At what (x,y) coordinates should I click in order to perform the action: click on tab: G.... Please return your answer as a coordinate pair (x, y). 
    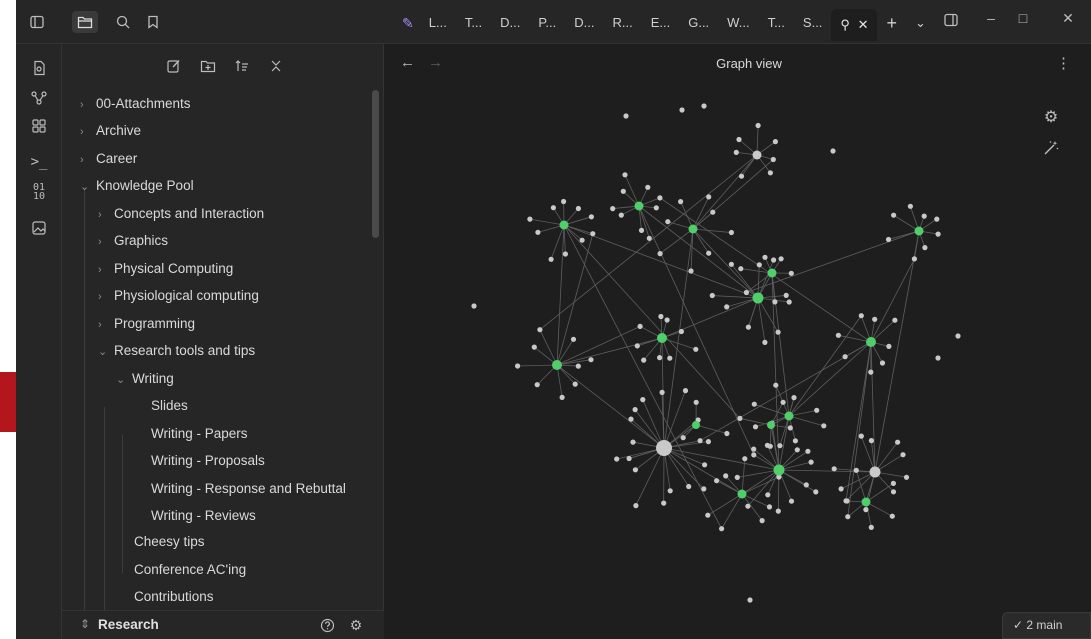
    Looking at the image, I should click on (698, 23).